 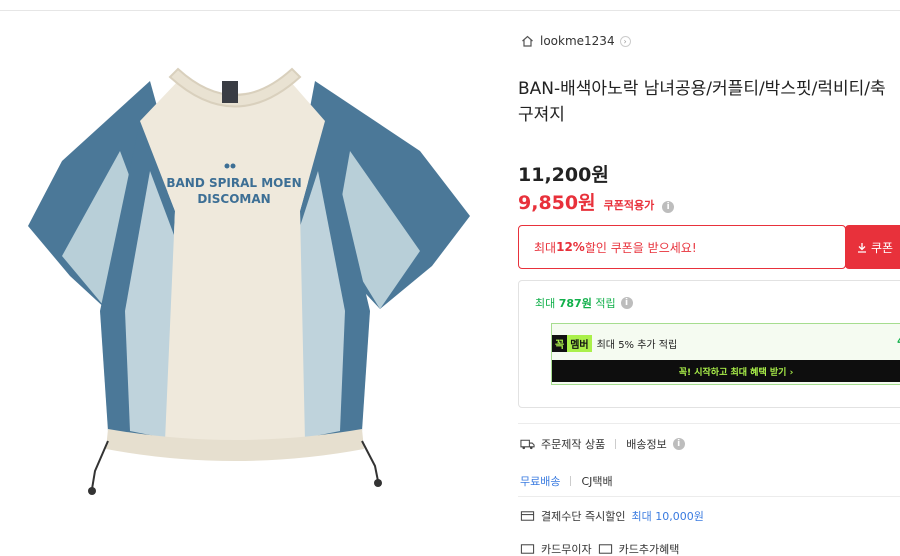 I want to click on payment-discount-label: 결제수단 즉시할인, so click(x=583, y=516).